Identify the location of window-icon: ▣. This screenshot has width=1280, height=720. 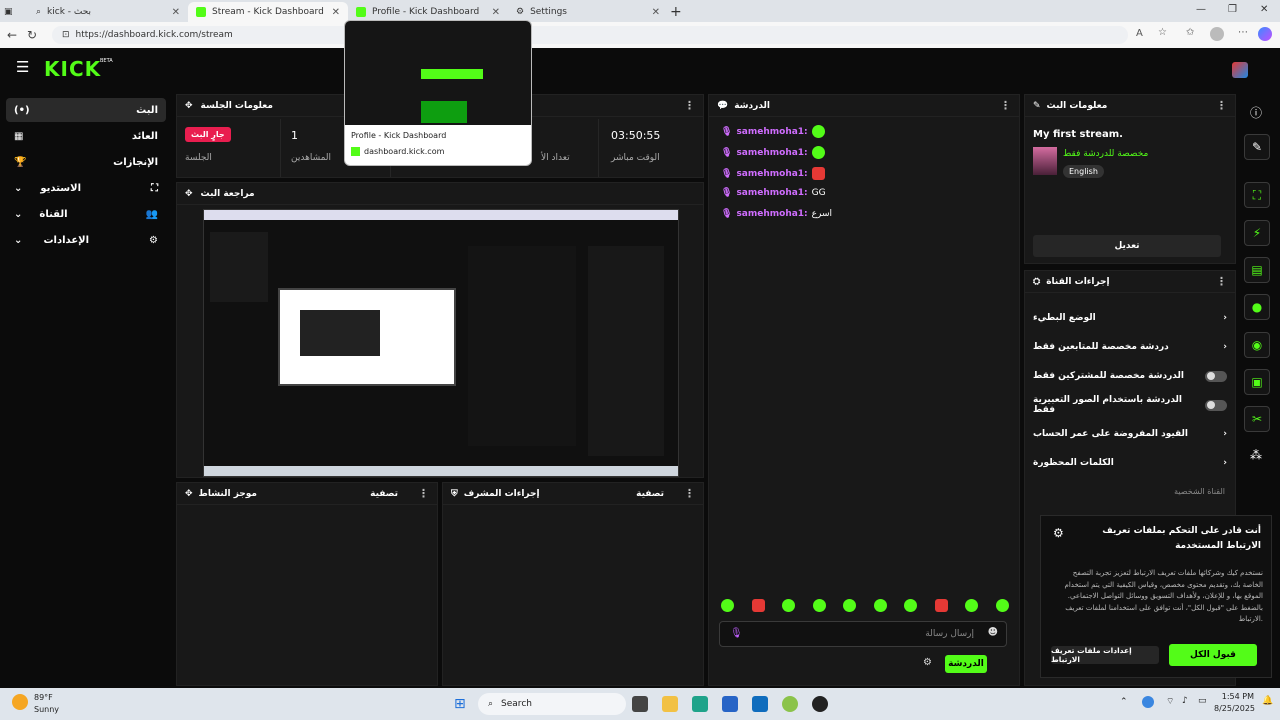
(1257, 382).